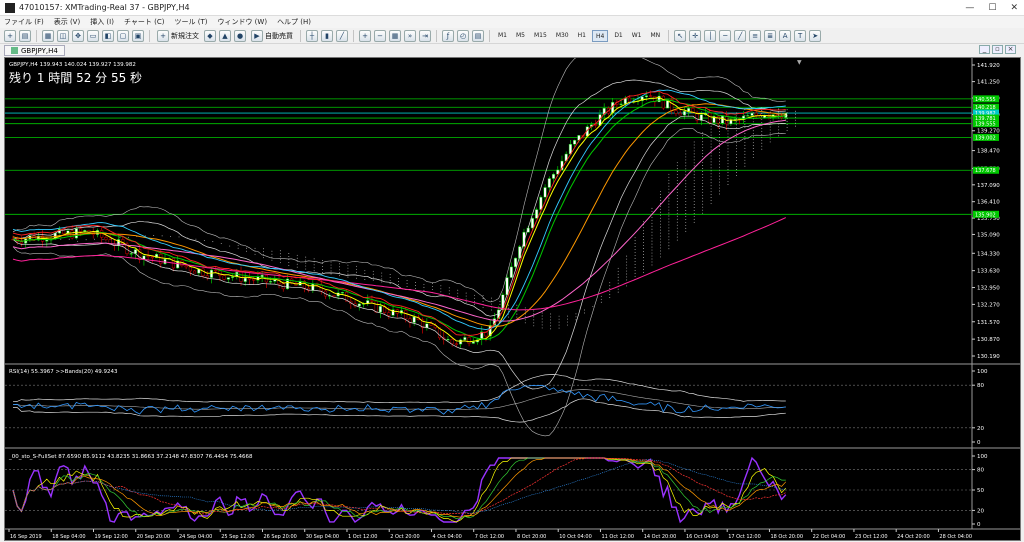  I want to click on horizontal-line-icon: ─, so click(725, 35).